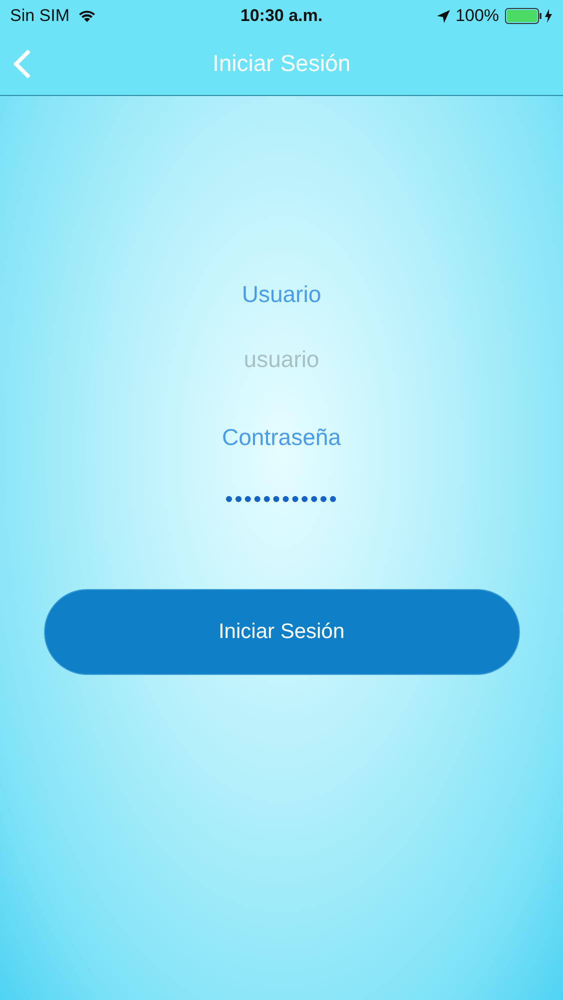  What do you see at coordinates (281, 498) in the screenshot?
I see `password-field: ●●●●●●●●●●●●` at bounding box center [281, 498].